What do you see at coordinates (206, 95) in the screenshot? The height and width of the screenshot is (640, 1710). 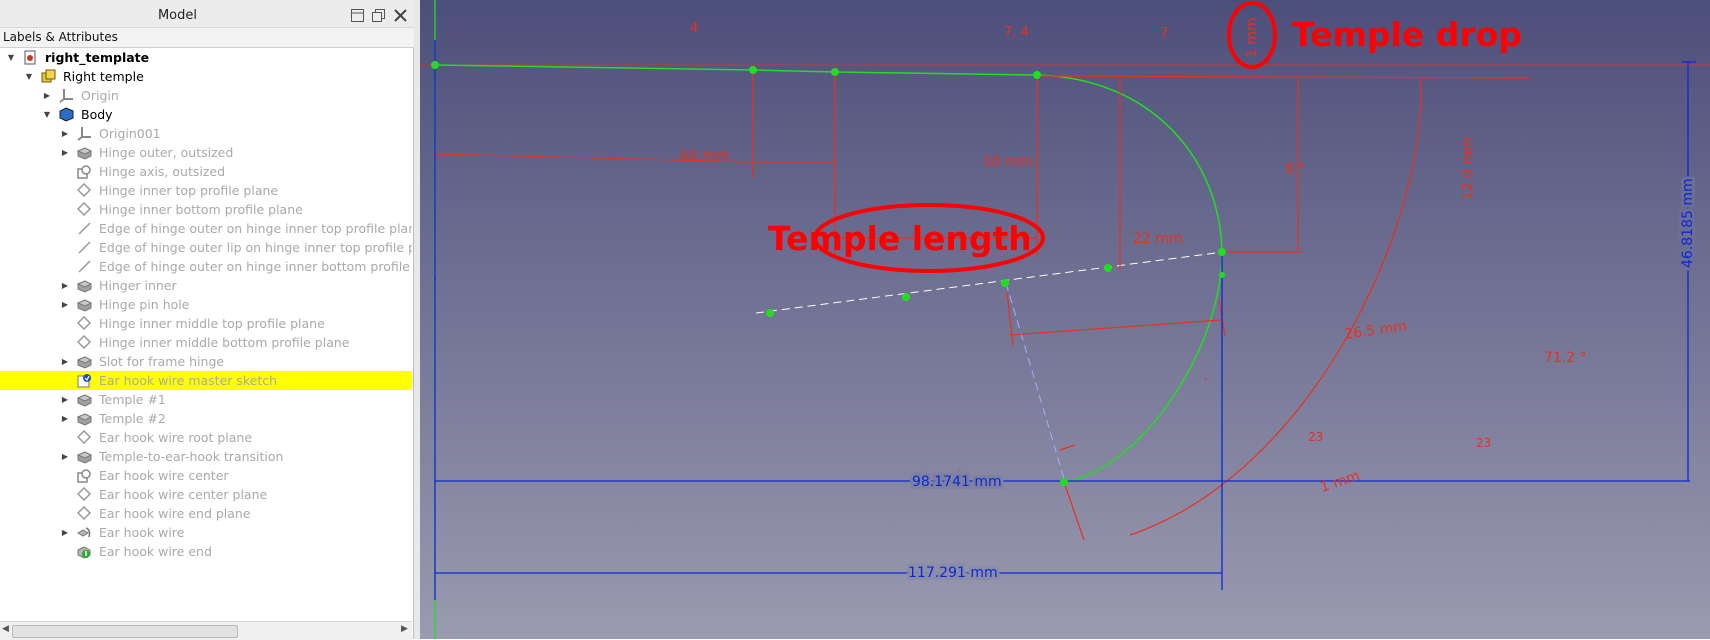 I see `tree-item: ▶ Origin` at bounding box center [206, 95].